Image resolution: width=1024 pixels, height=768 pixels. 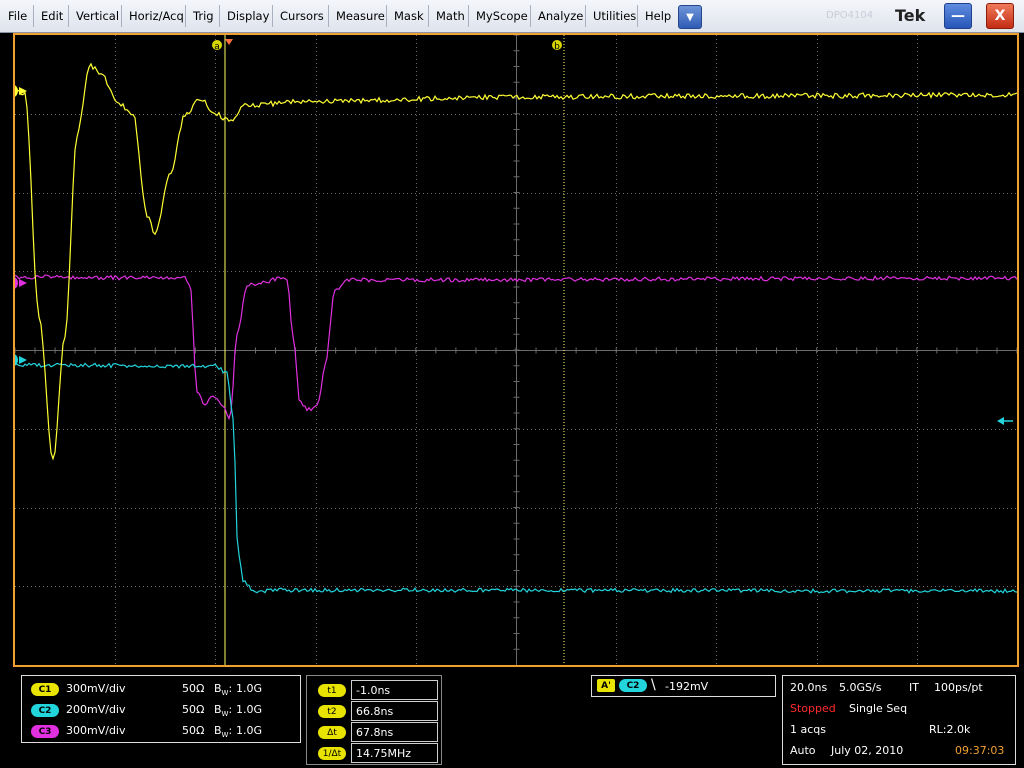 I want to click on date: July 02, 2010, so click(x=867, y=750).